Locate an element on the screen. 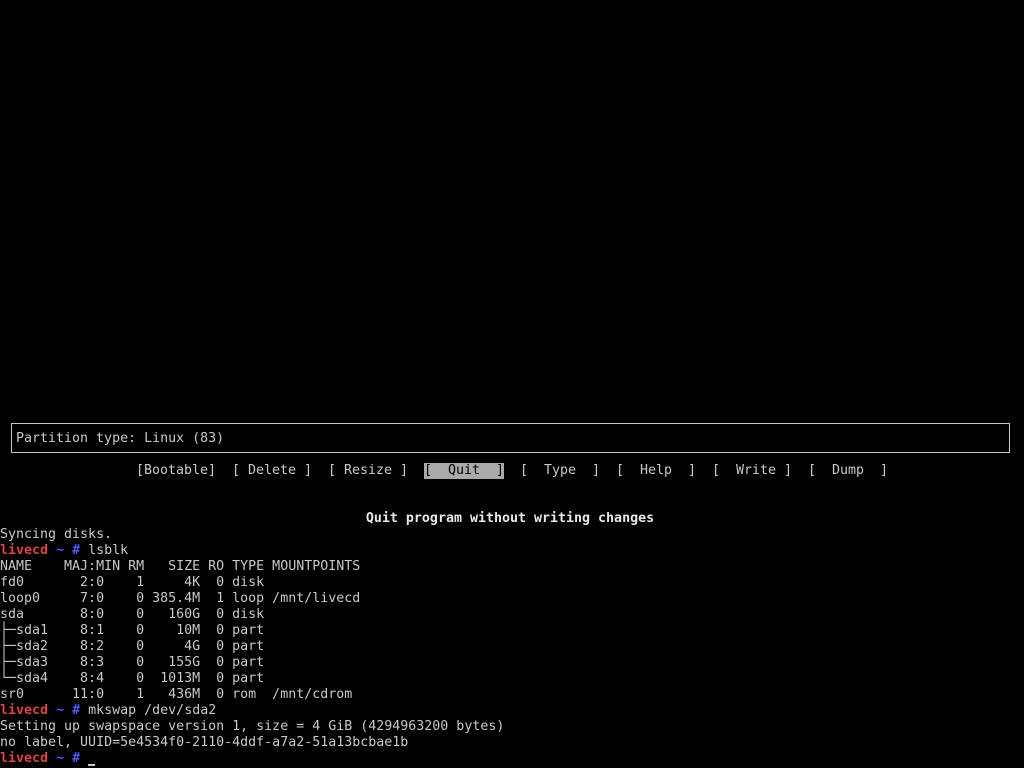  output-line: ├─sda1 8:1 0 10M 0 part is located at coordinates (132, 630).